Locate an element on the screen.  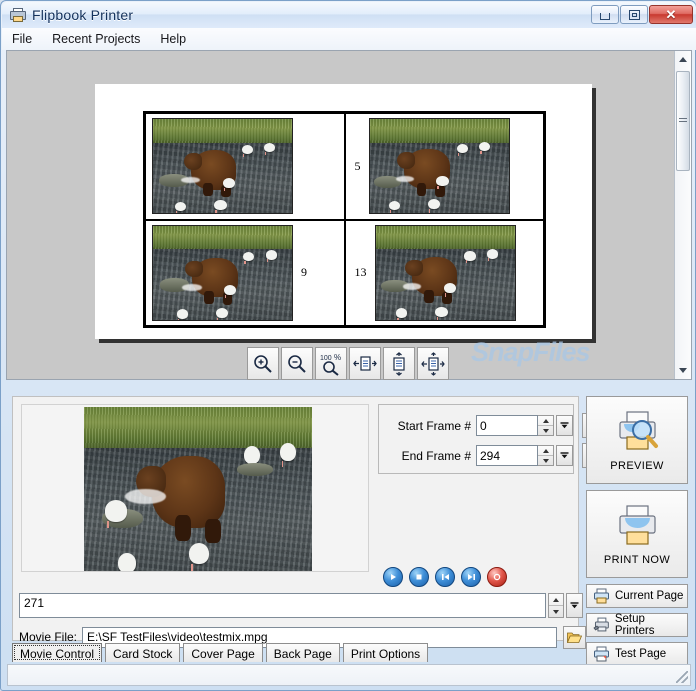
menu-item-file: File is located at coordinates (22, 39).